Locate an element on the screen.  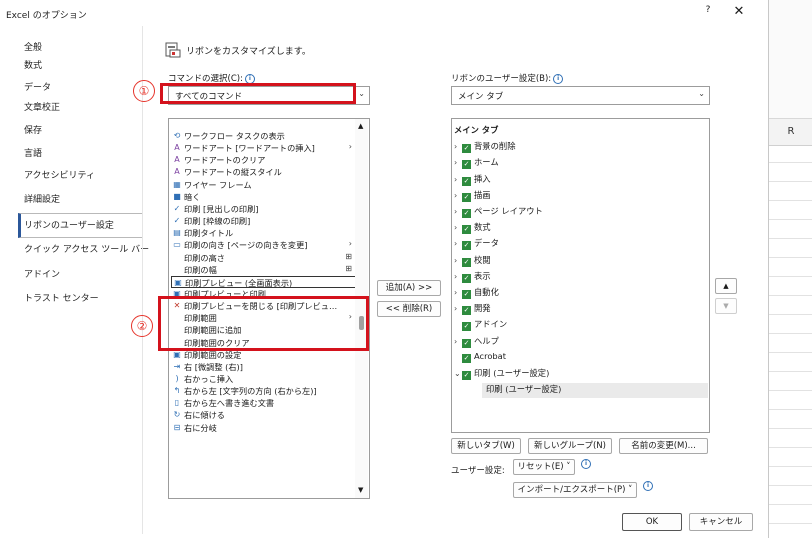
remove-button: << 削除(R) is located at coordinates (409, 309).